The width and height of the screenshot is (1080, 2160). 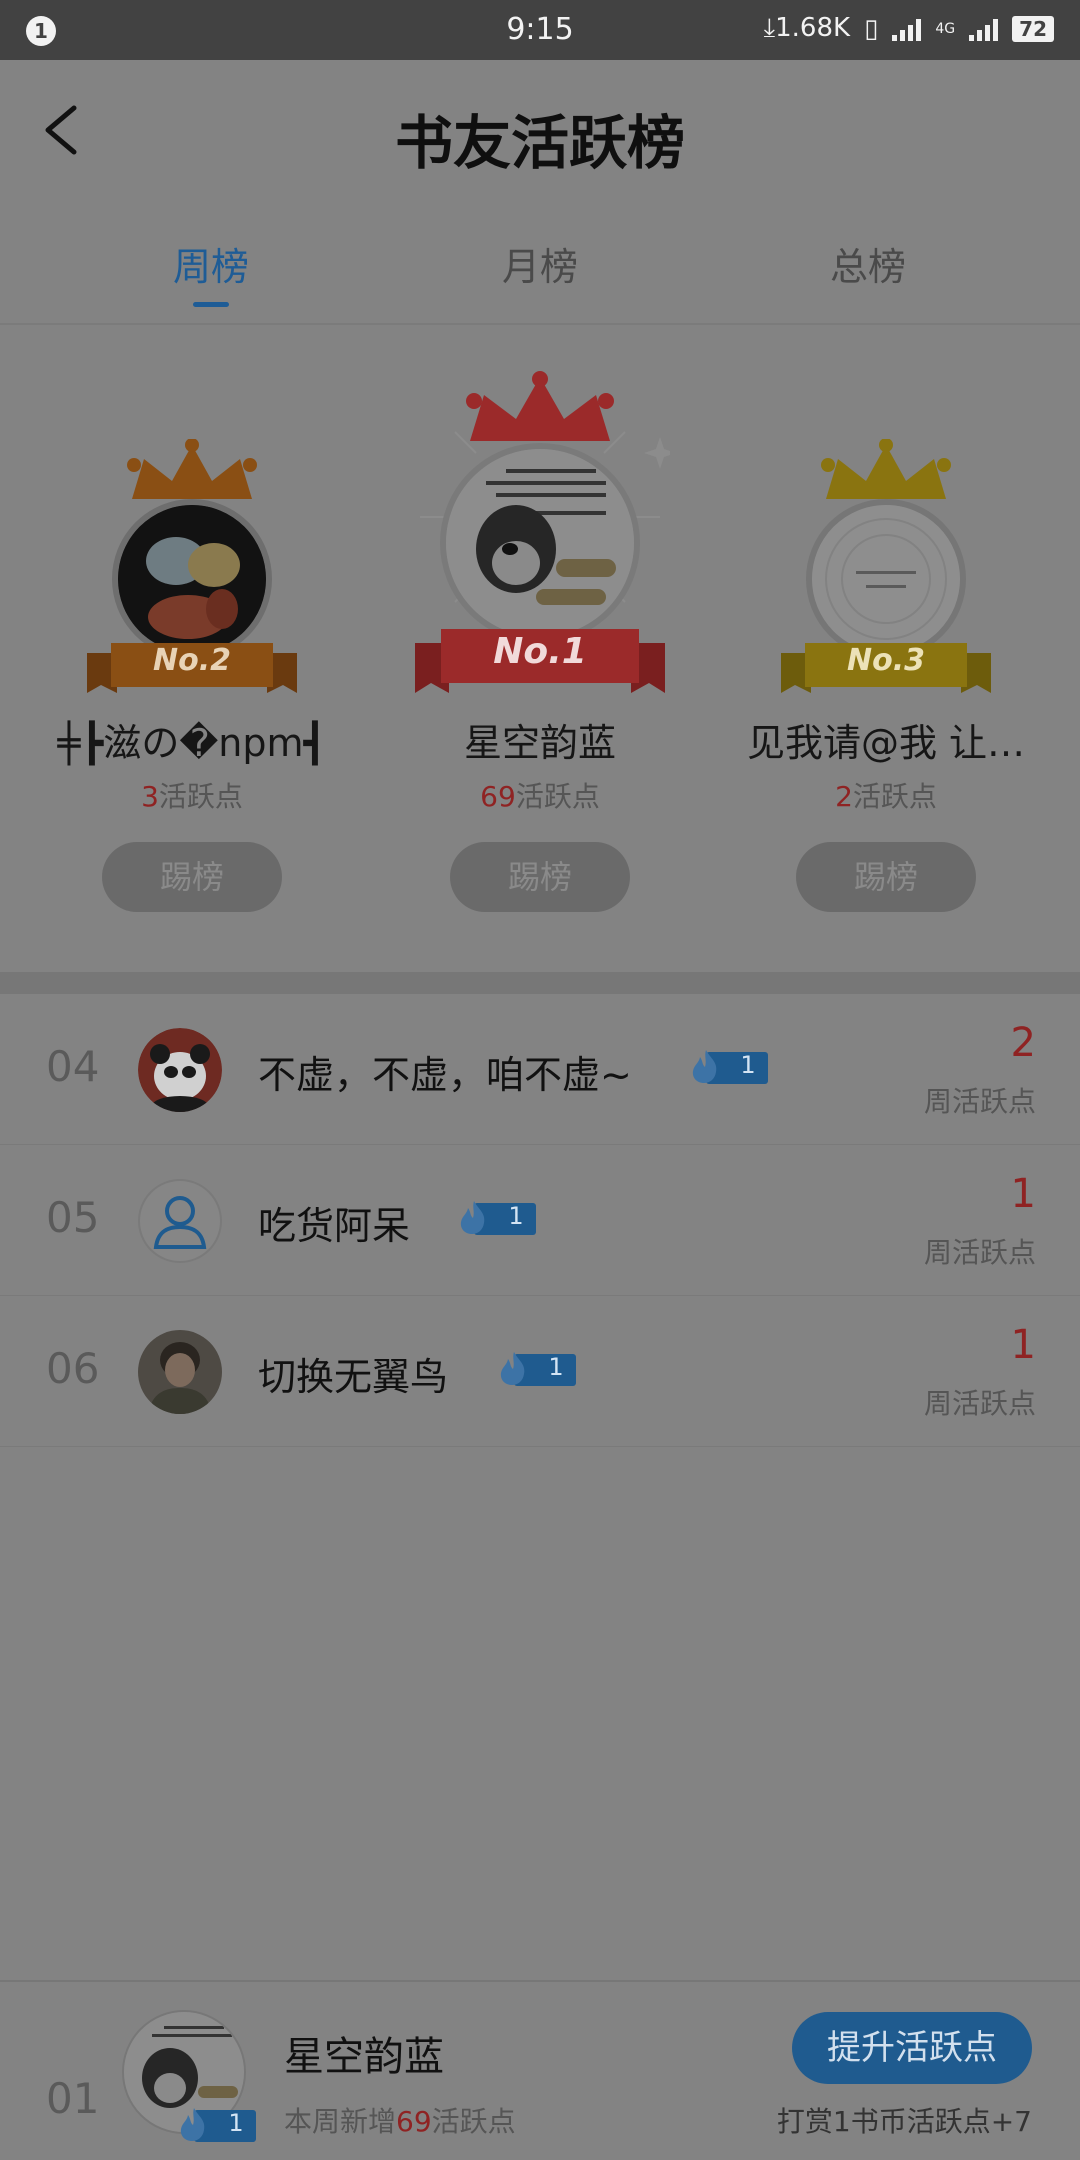 I want to click on tab-weekly: 周榜, so click(x=211, y=263).